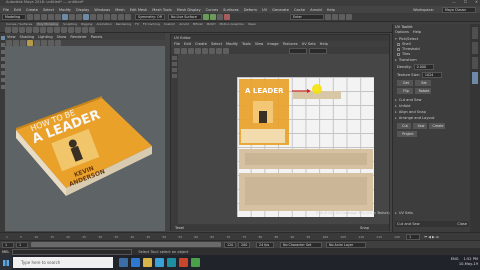  What do you see at coordinates (280, 10) in the screenshot?
I see `menu-generate: Generate` at bounding box center [280, 10].